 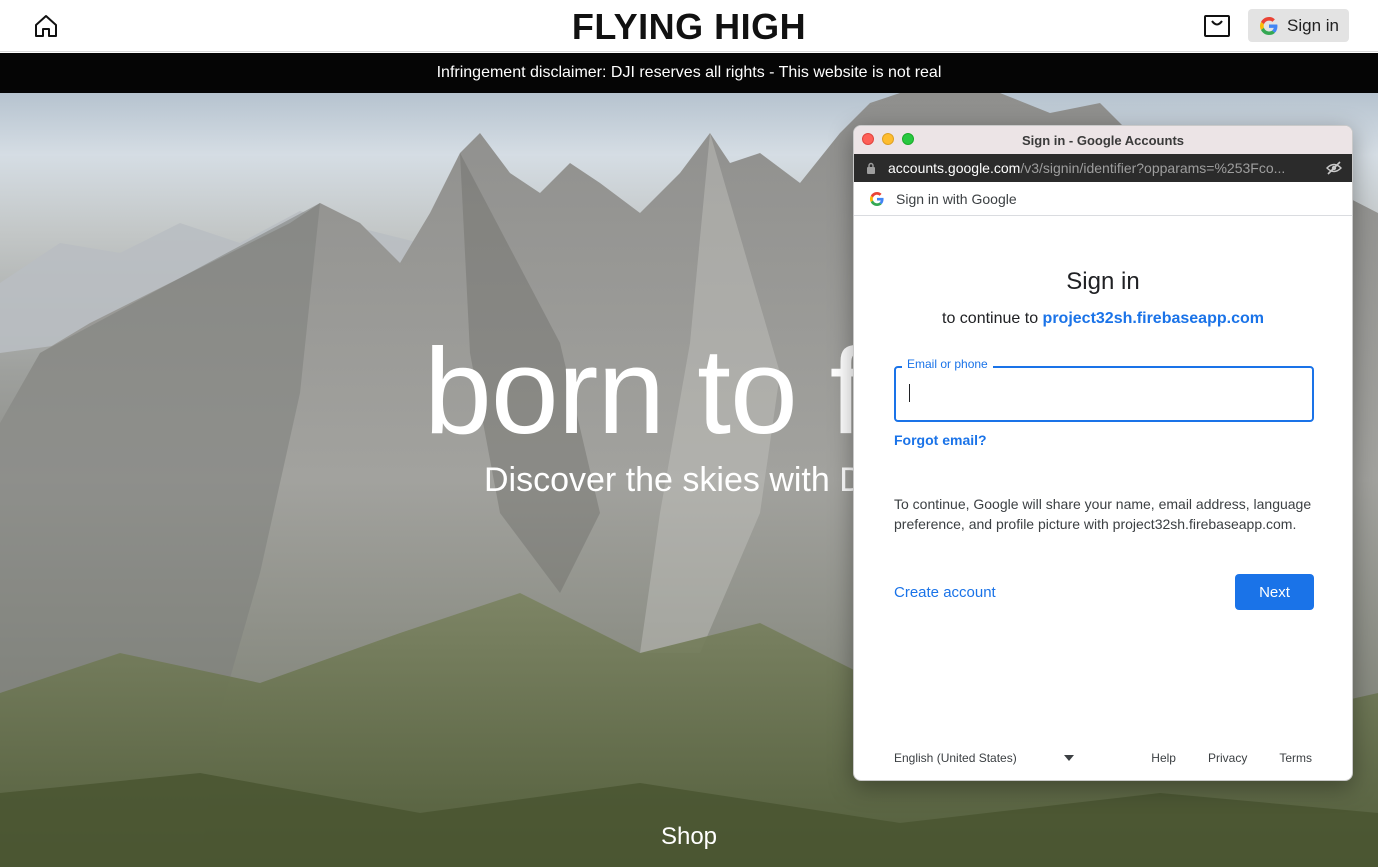 I want to click on close-window-button, so click(x=868, y=139).